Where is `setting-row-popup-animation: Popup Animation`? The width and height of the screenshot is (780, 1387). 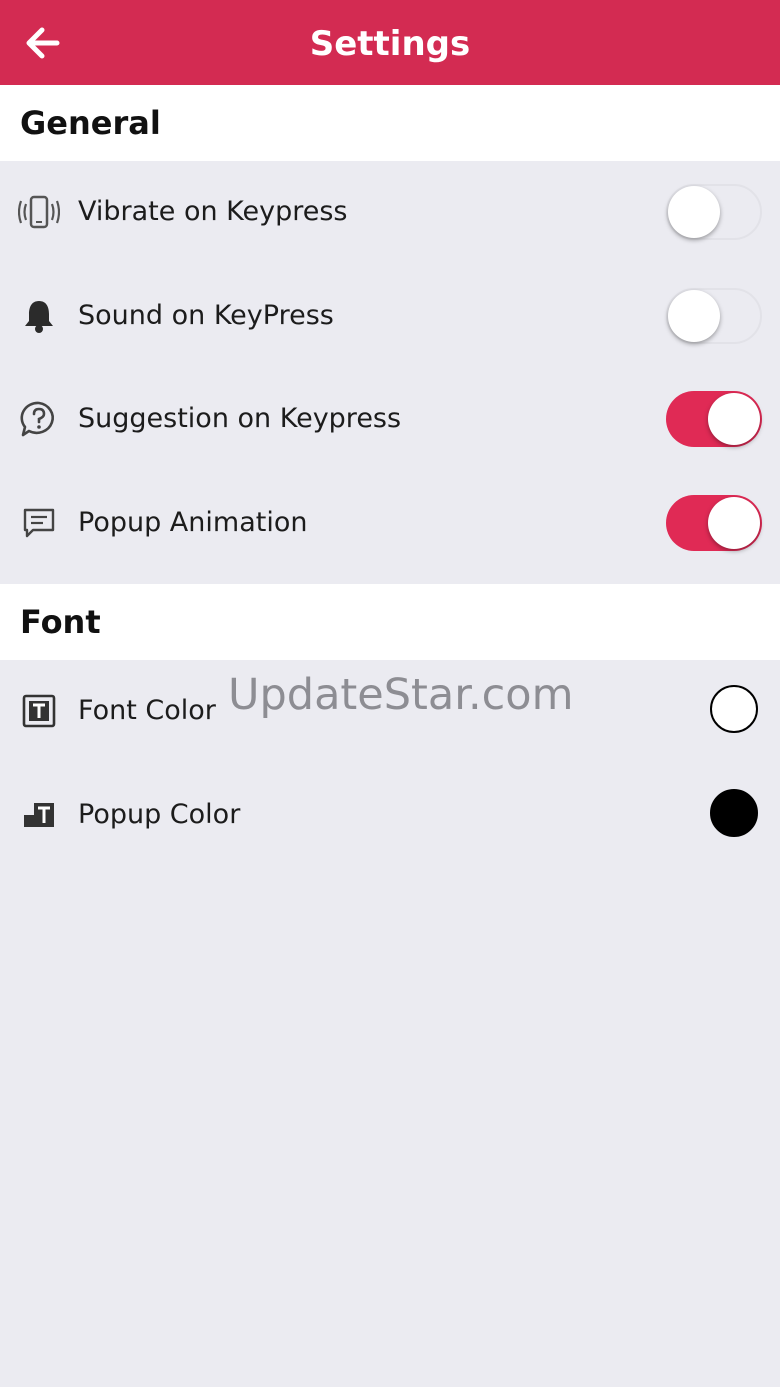 setting-row-popup-animation: Popup Animation is located at coordinates (390, 523).